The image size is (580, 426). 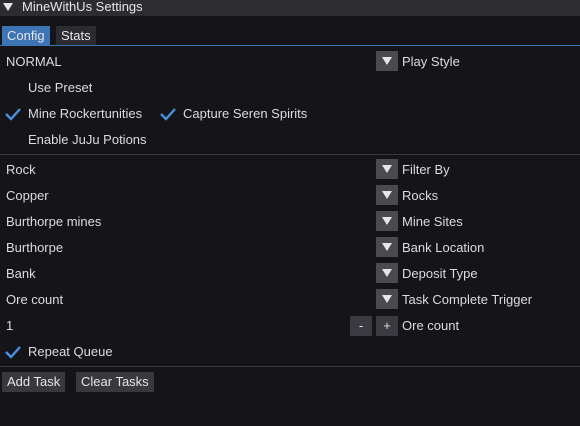 What do you see at coordinates (290, 8) in the screenshot?
I see `title-bar: MineWithUs Settings` at bounding box center [290, 8].